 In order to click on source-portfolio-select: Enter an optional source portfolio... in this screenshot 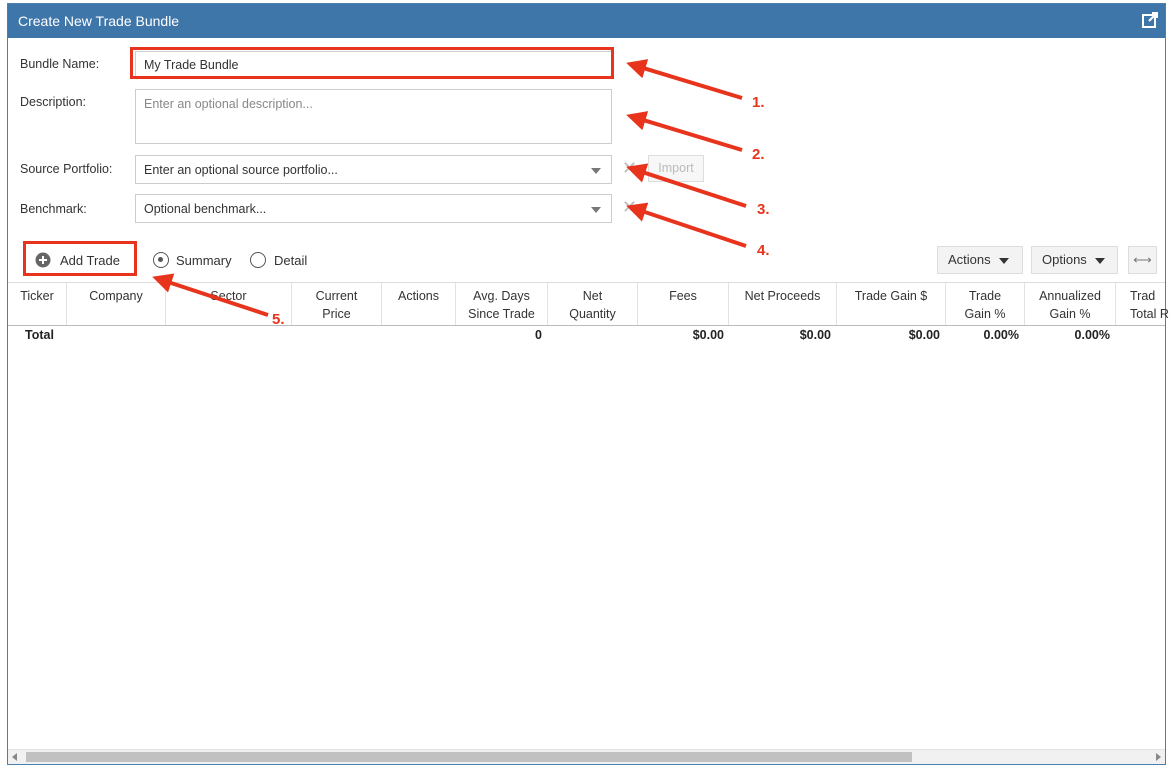, I will do `click(373, 169)`.